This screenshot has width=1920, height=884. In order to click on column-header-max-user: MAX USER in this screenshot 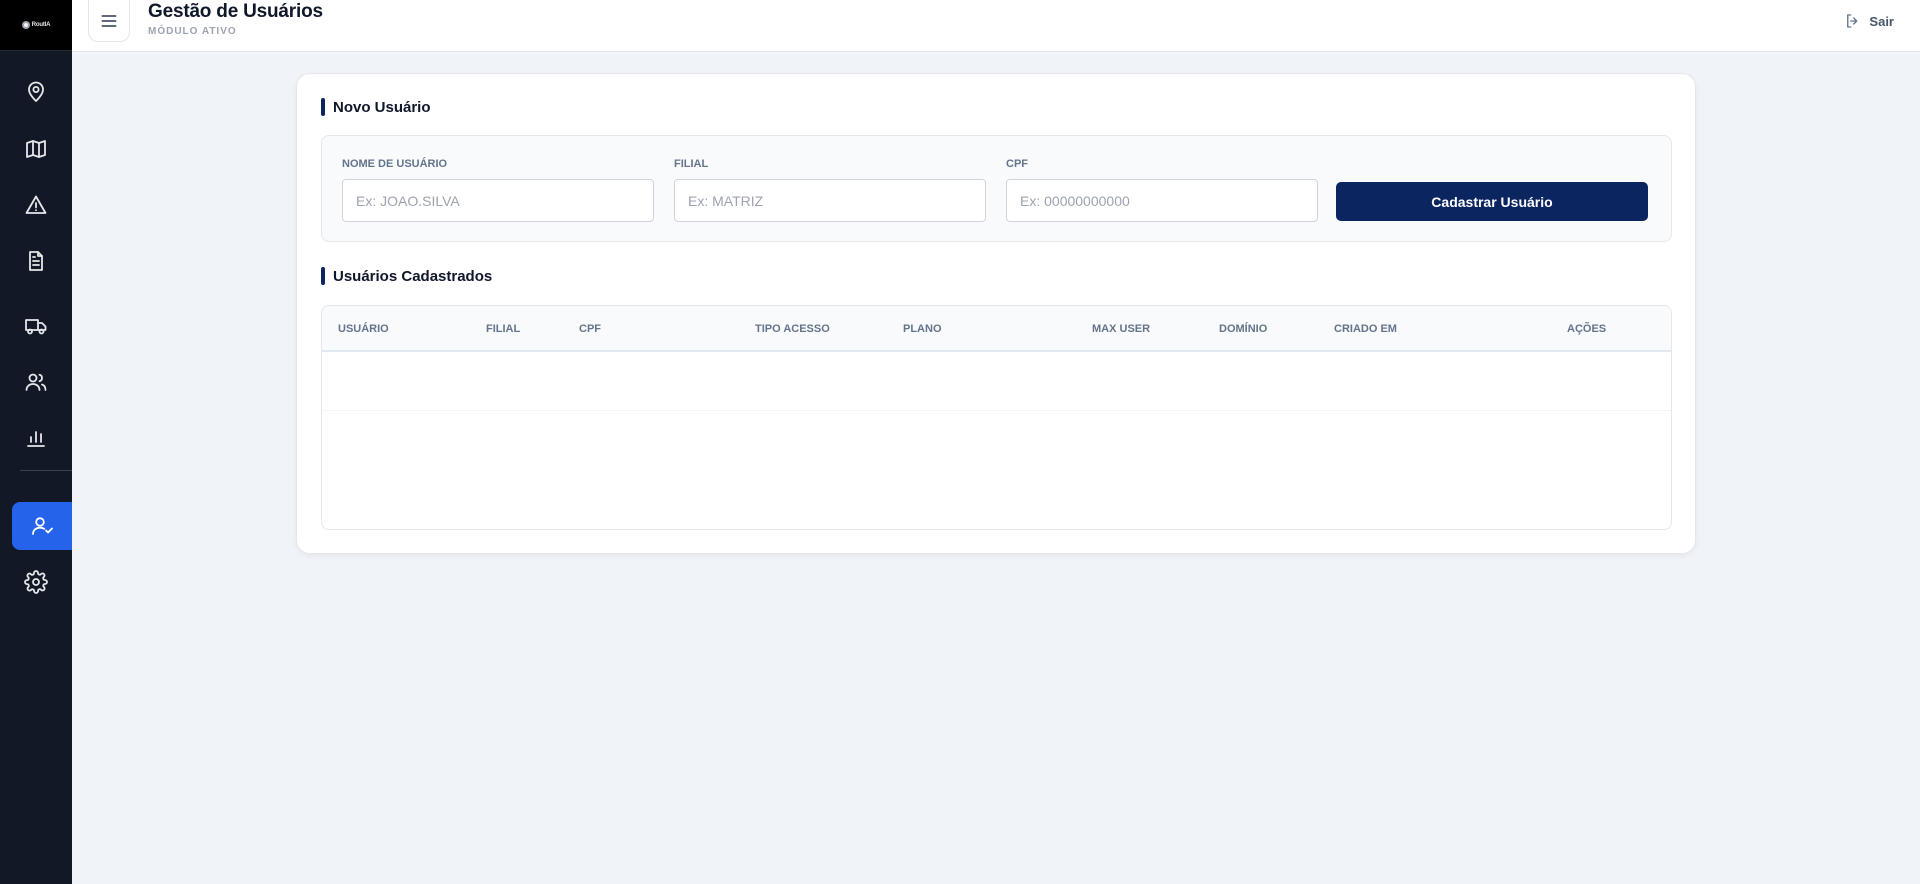, I will do `click(1121, 329)`.